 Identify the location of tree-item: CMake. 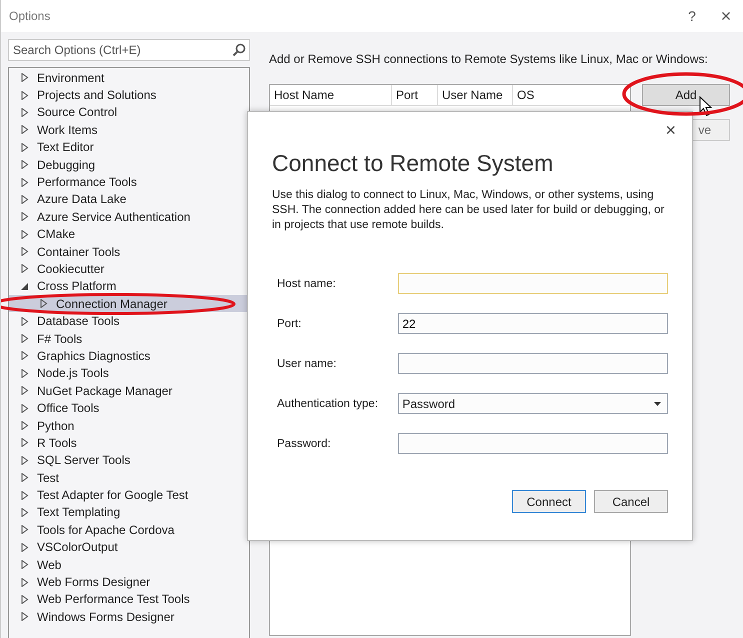
(129, 234).